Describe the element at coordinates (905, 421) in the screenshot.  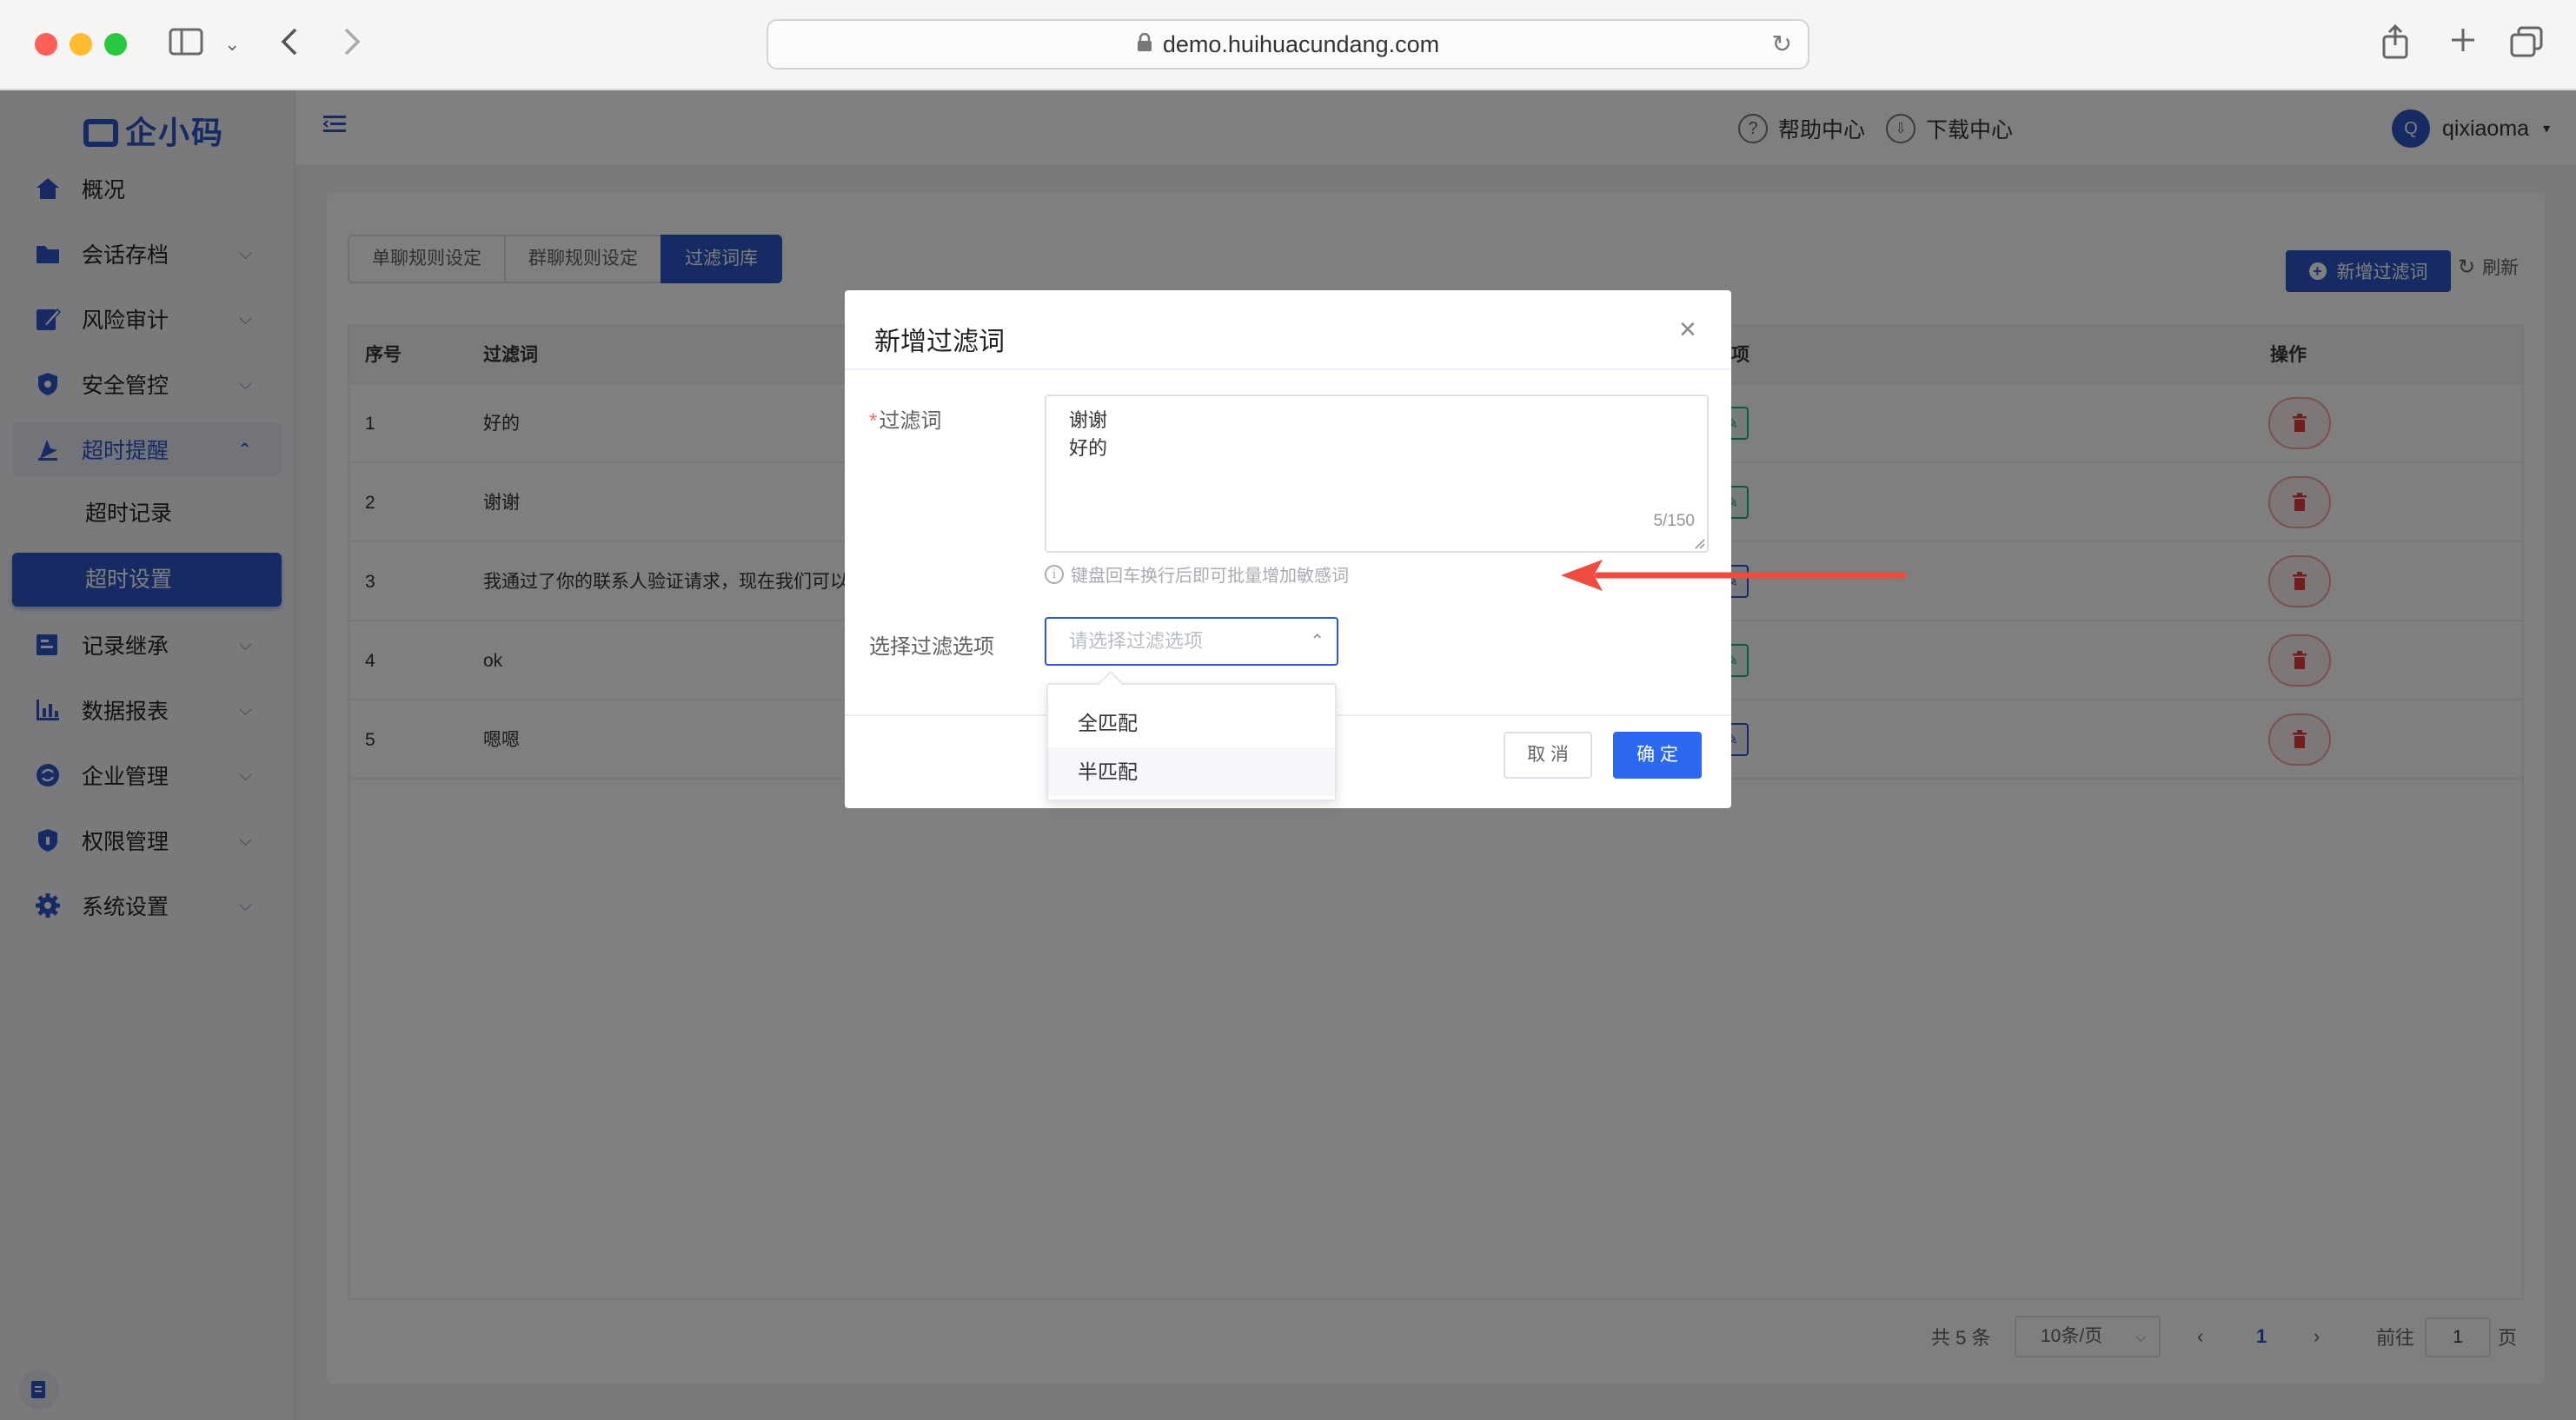
I see `filter-word-label: *过滤词` at that location.